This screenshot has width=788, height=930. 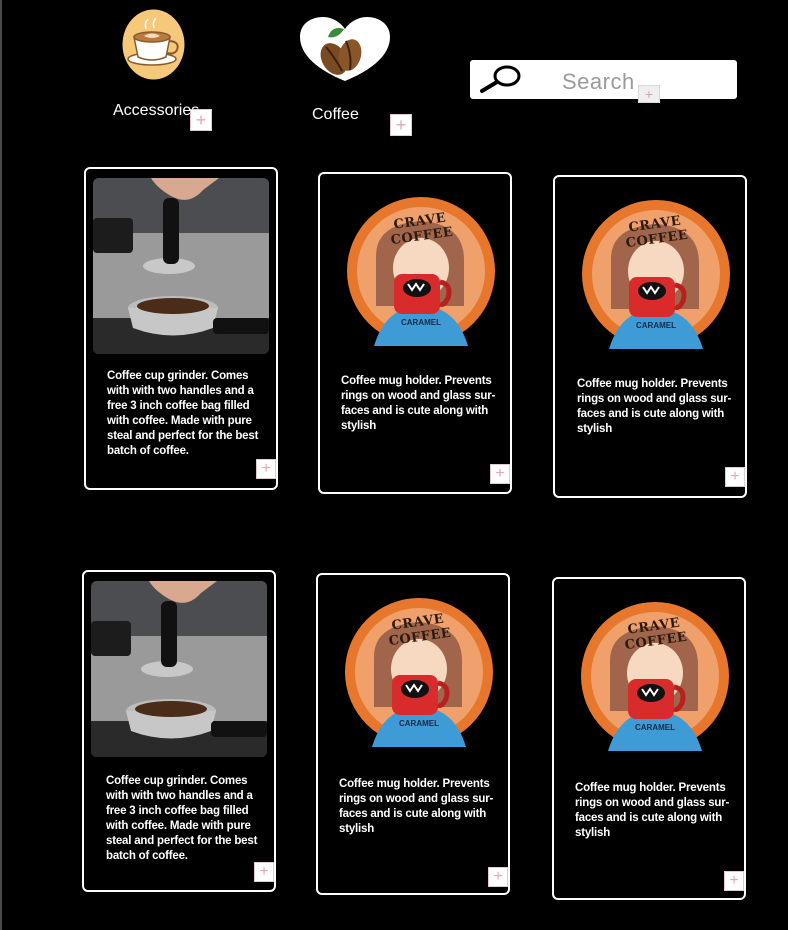 I want to click on window-edge, so click(x=1, y=465).